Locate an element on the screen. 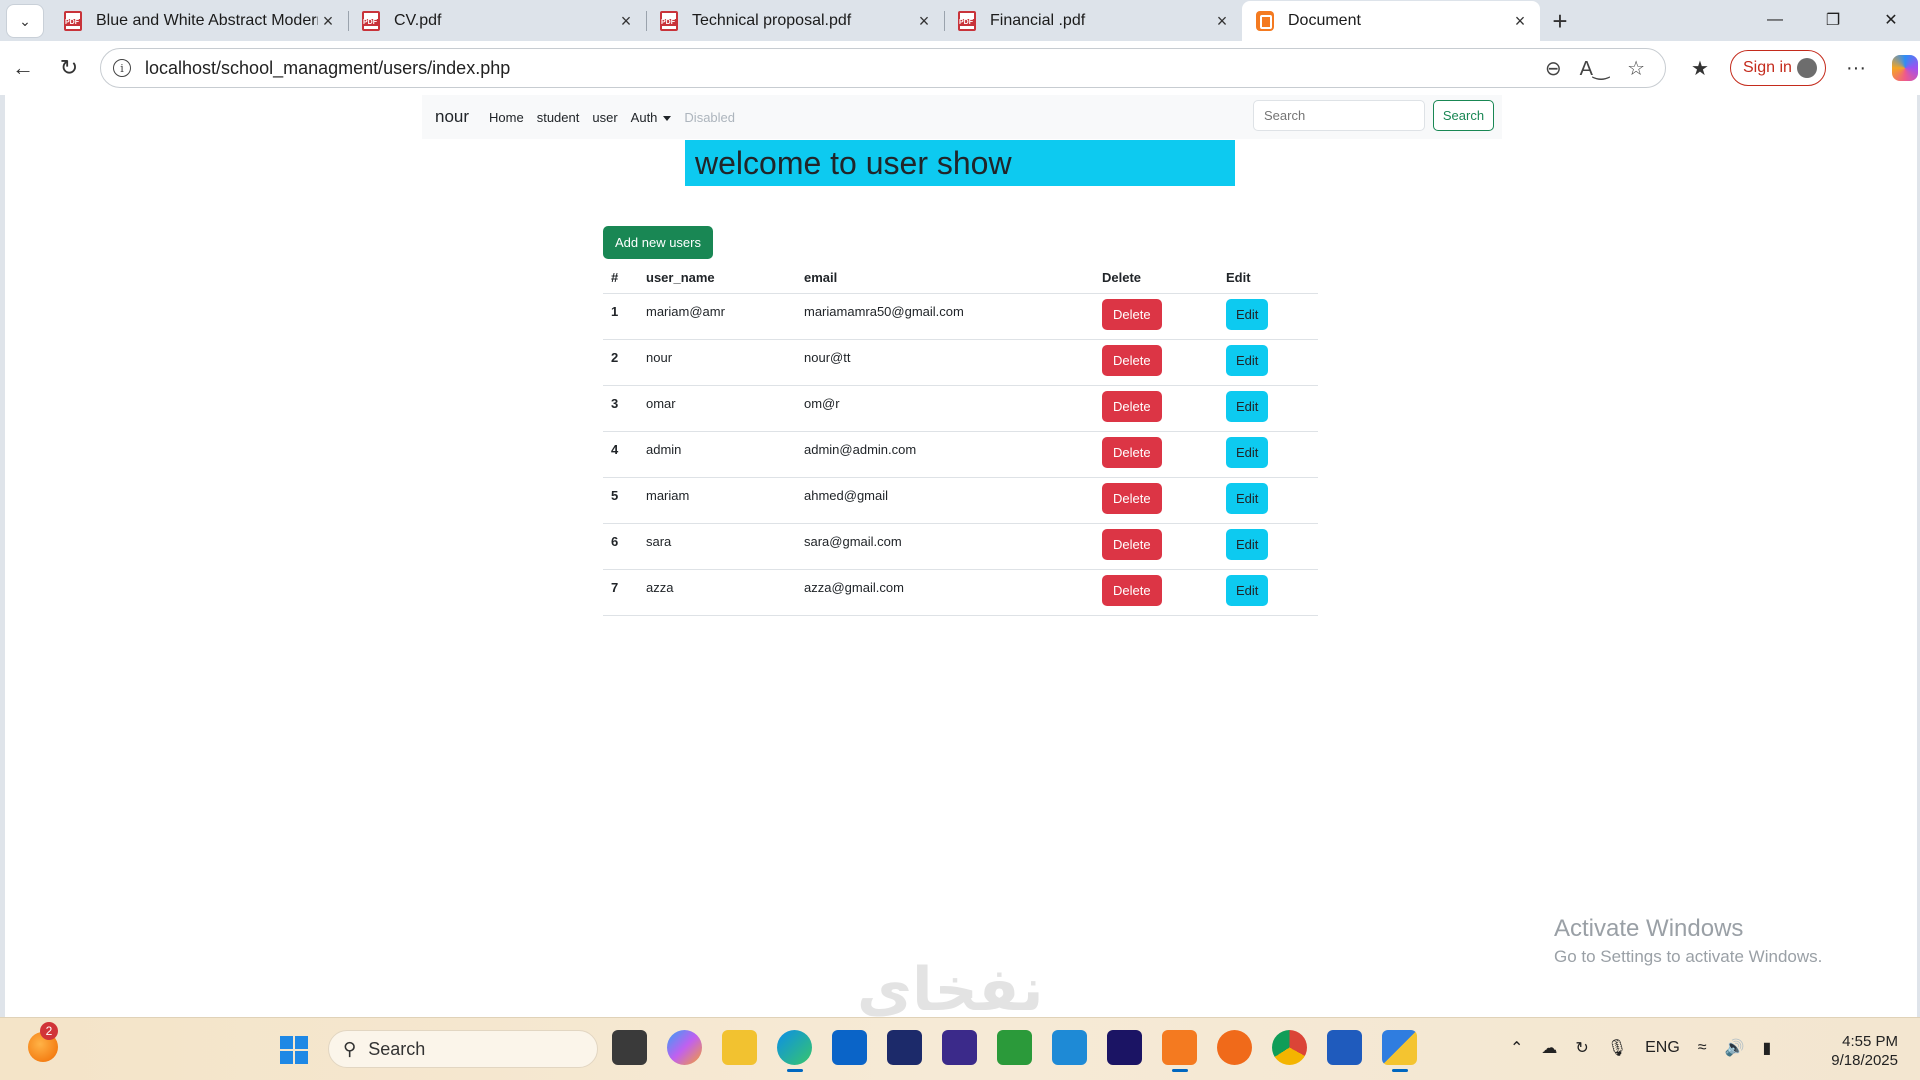  copilot-app-icon is located at coordinates (684, 1047).